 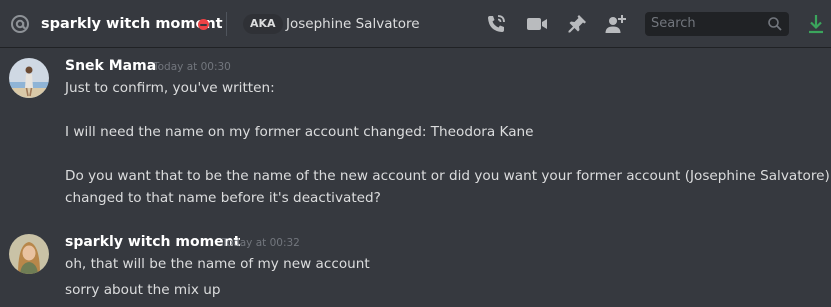 I want to click on message-line: sorry about the mix up, so click(x=143, y=290).